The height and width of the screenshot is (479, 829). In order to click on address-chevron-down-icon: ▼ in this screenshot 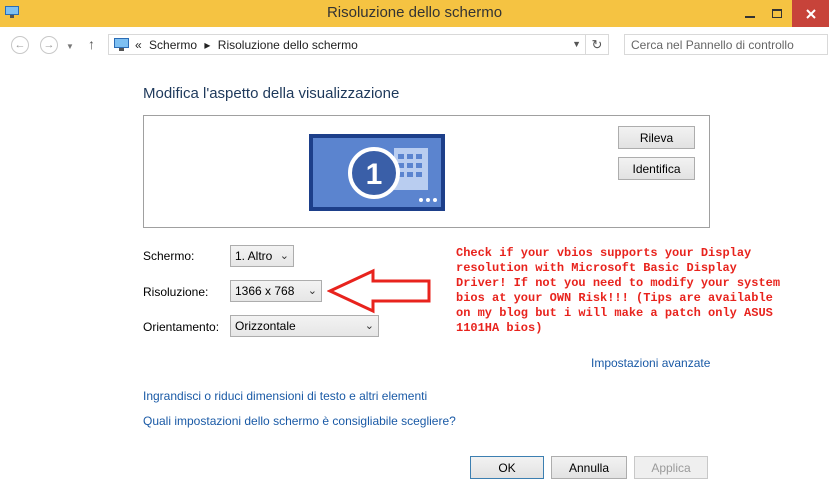, I will do `click(576, 44)`.